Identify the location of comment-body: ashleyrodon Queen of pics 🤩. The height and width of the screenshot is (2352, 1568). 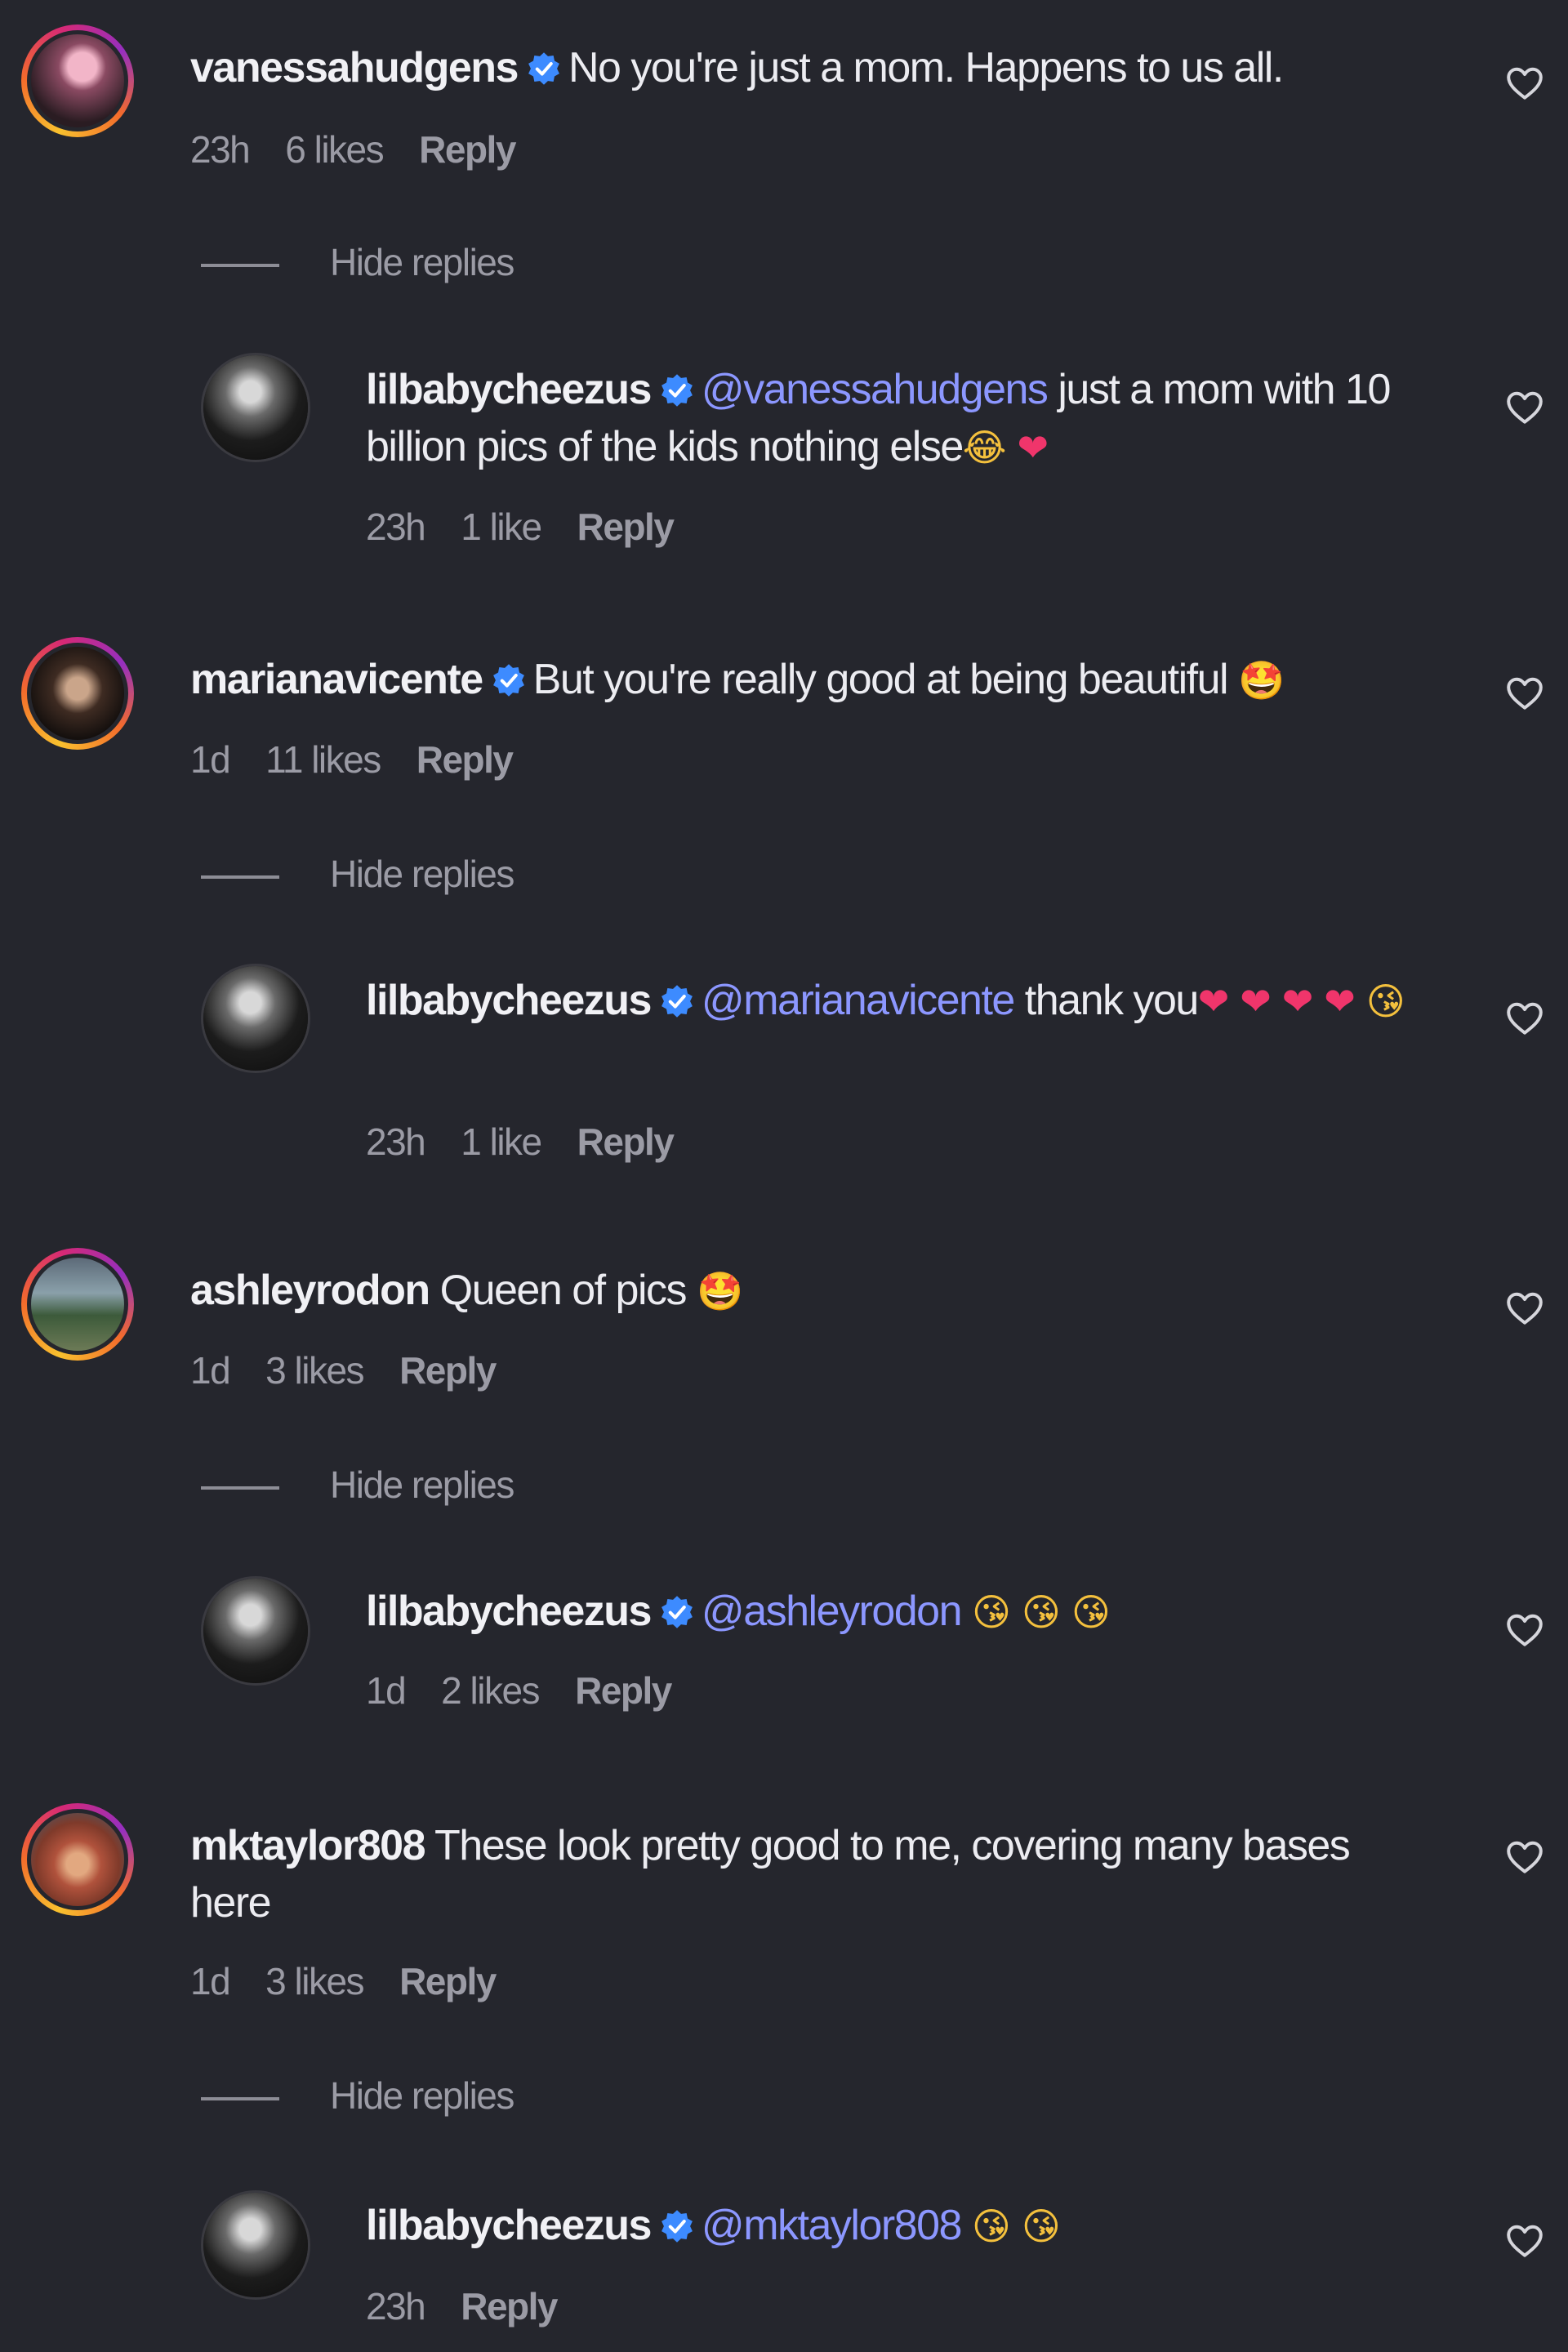
(827, 1291).